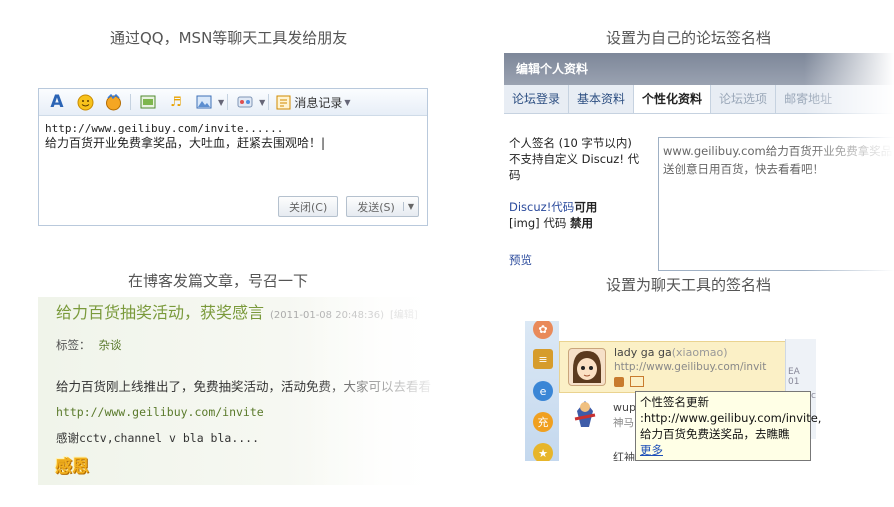 The image size is (894, 507). What do you see at coordinates (245, 102) in the screenshot?
I see `app-icon` at bounding box center [245, 102].